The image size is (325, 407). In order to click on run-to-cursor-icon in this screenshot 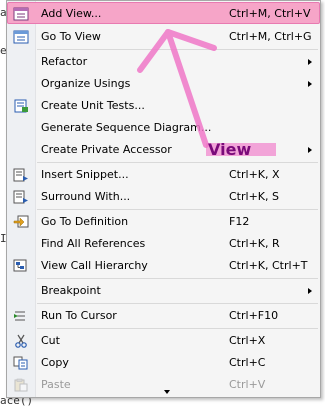, I will do `click(19, 316)`.